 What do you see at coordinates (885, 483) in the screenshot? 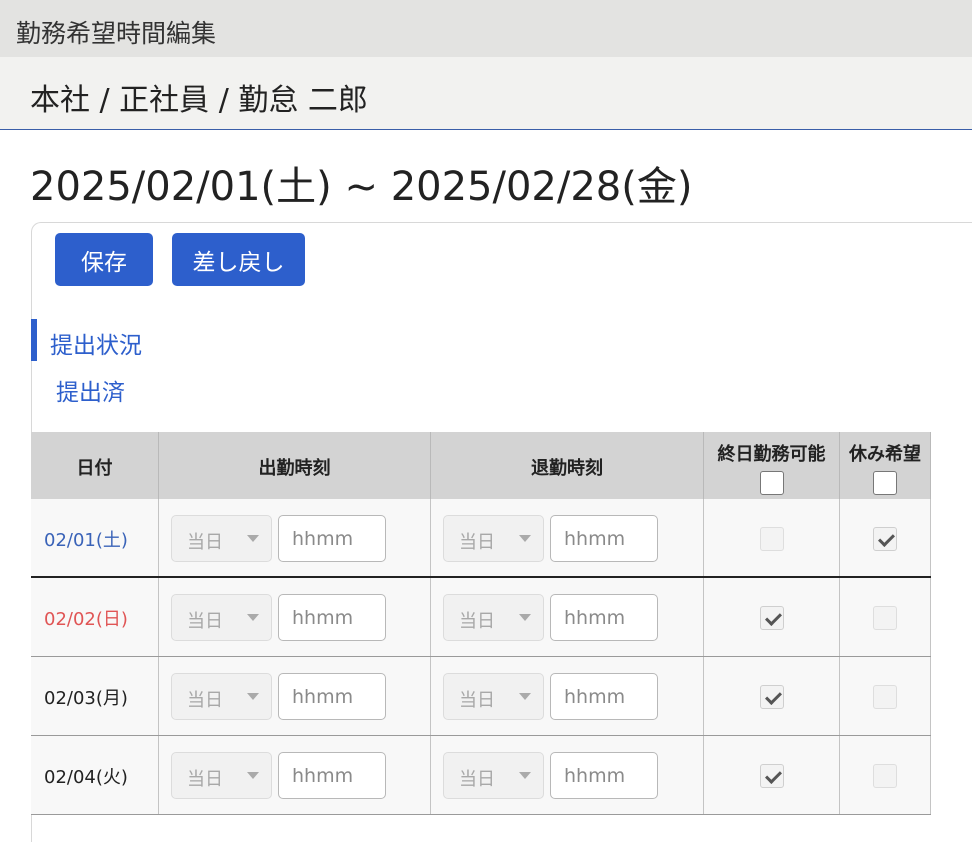
I see `day-off-select-all-checkbox` at bounding box center [885, 483].